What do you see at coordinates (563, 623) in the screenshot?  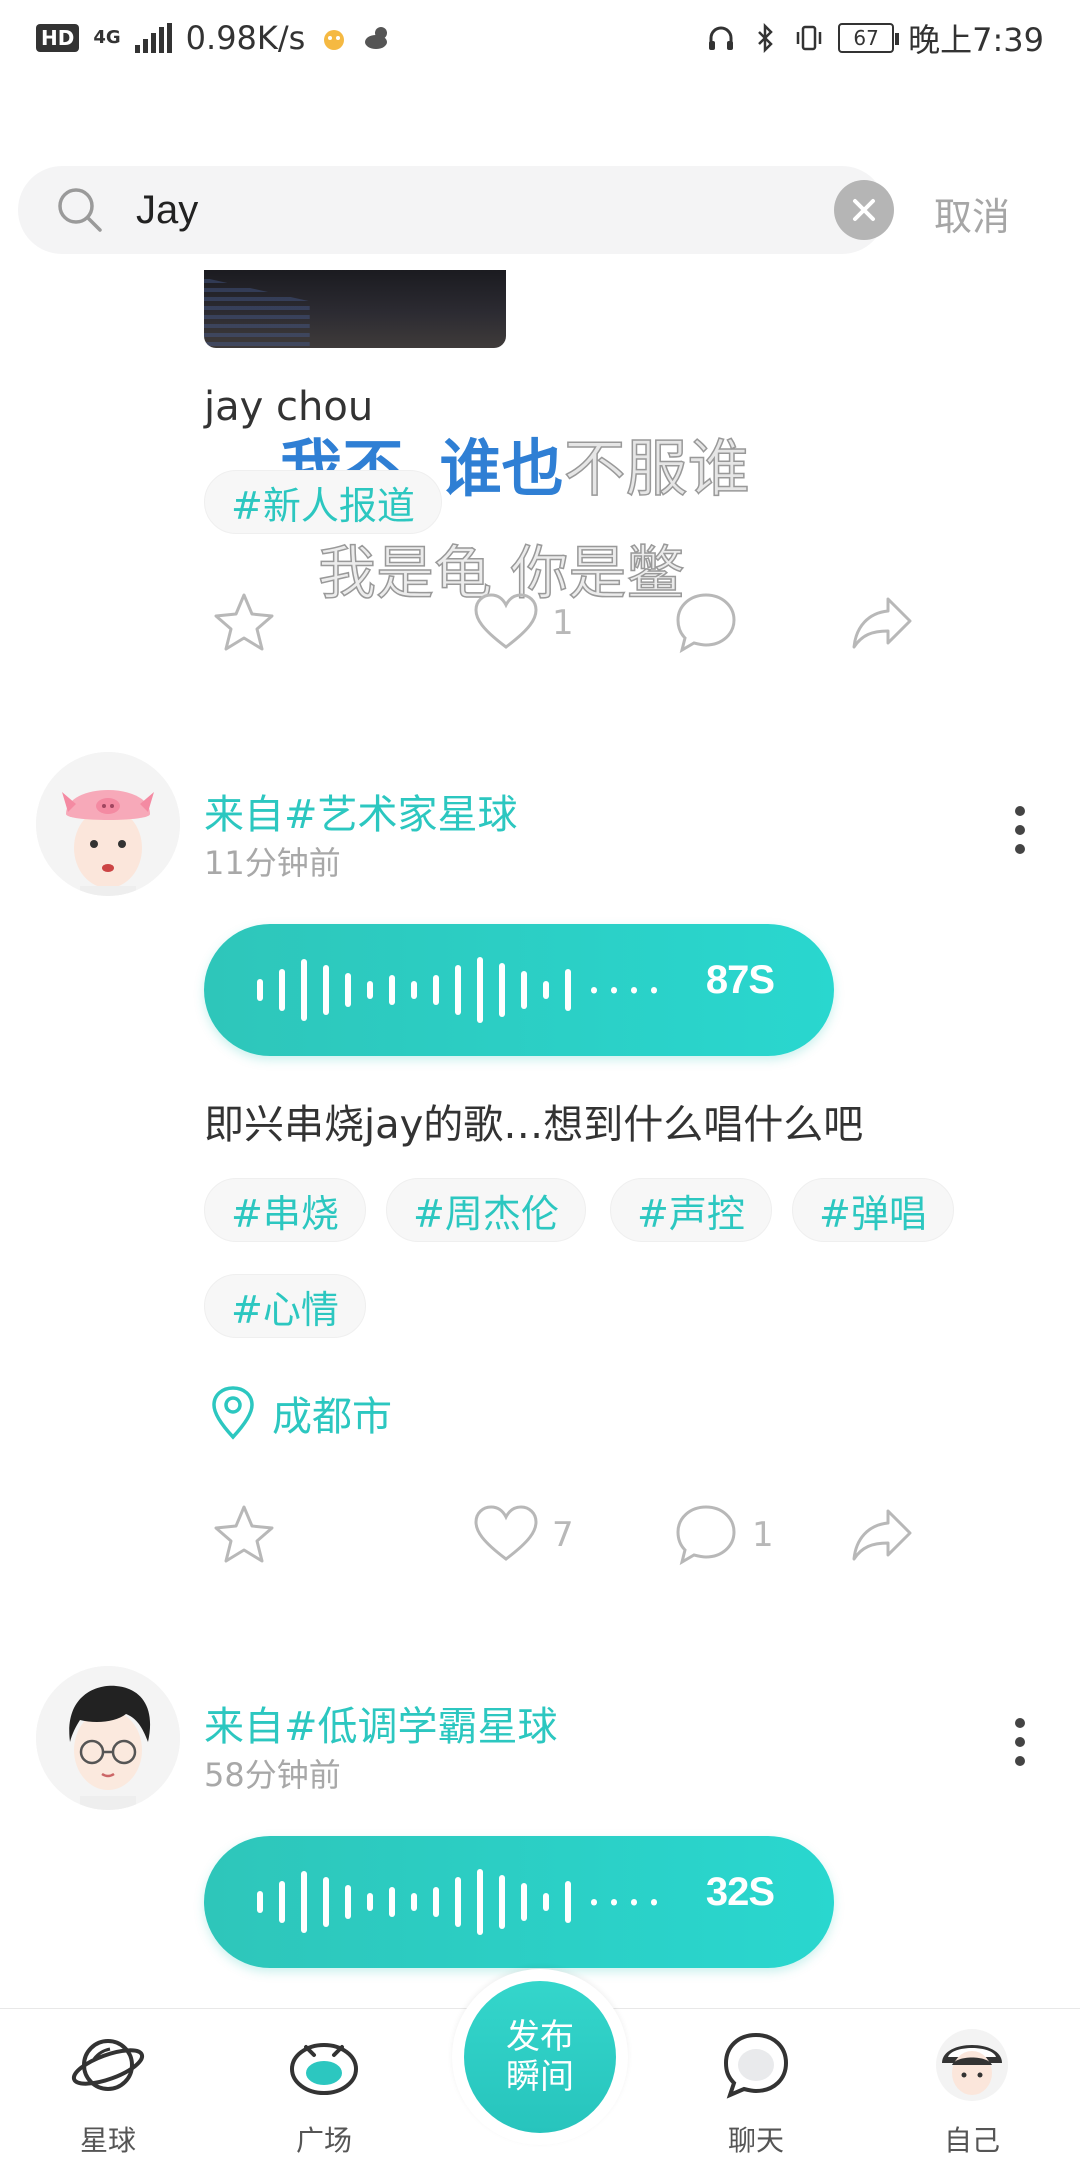 I see `like-count: 1` at bounding box center [563, 623].